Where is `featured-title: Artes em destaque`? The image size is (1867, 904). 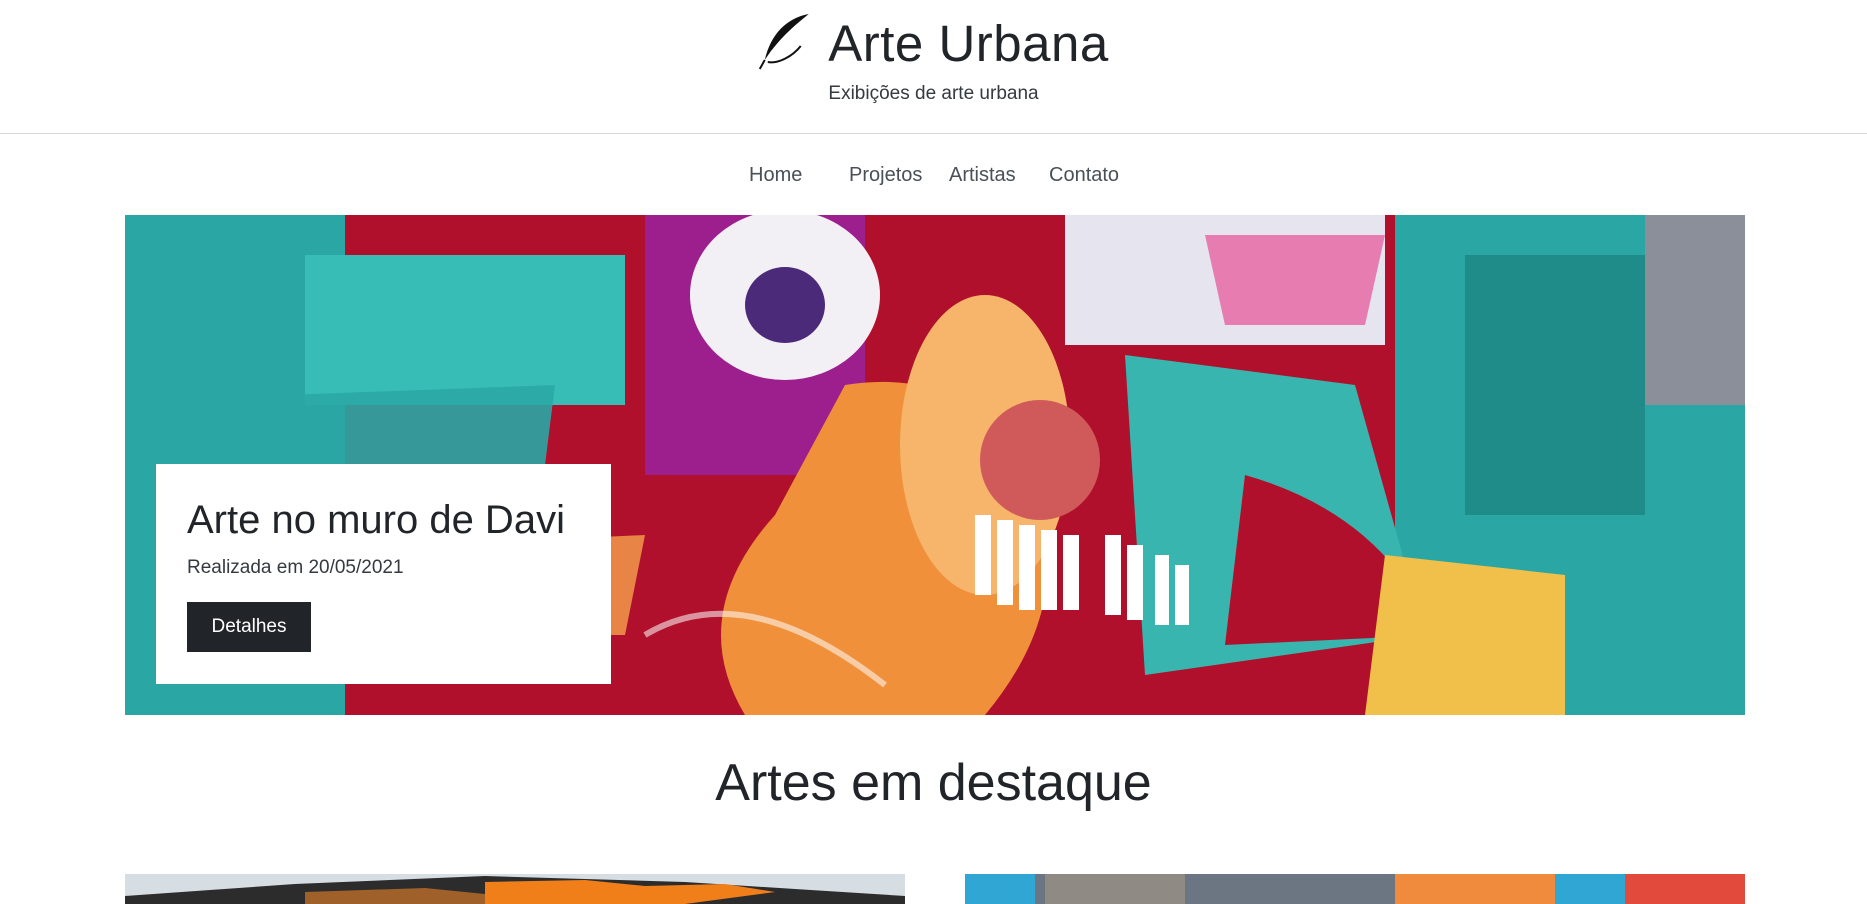 featured-title: Artes em destaque is located at coordinates (933, 783).